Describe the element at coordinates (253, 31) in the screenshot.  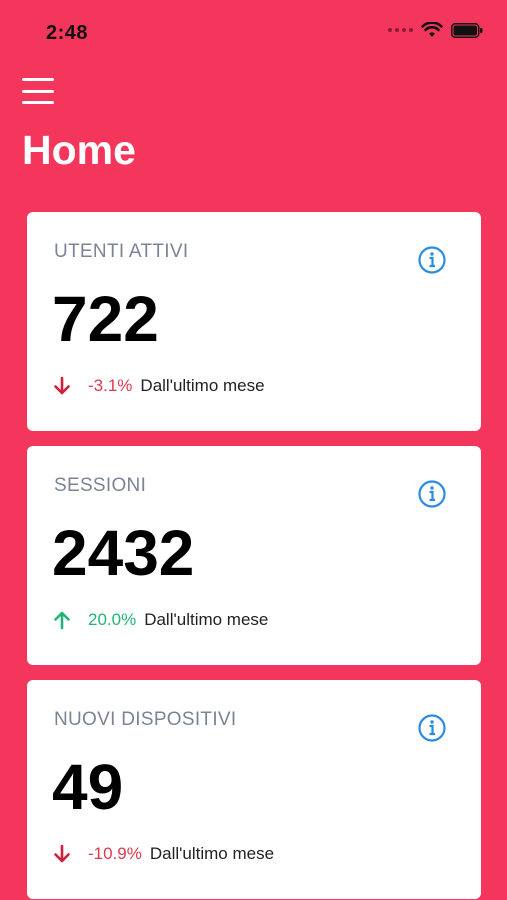
I see `status-bar: 2:48` at that location.